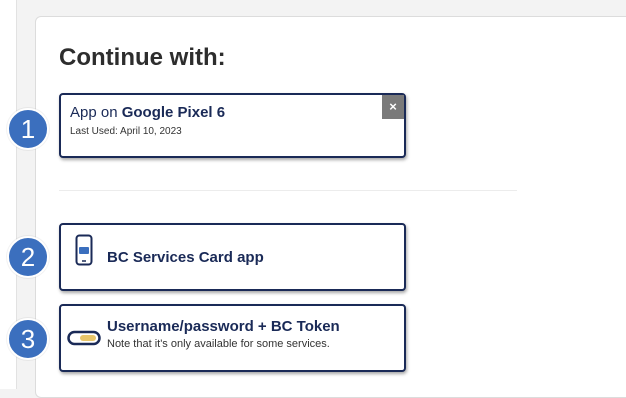 This screenshot has height=398, width=626. What do you see at coordinates (28, 129) in the screenshot?
I see `step-badge-1: 1` at bounding box center [28, 129].